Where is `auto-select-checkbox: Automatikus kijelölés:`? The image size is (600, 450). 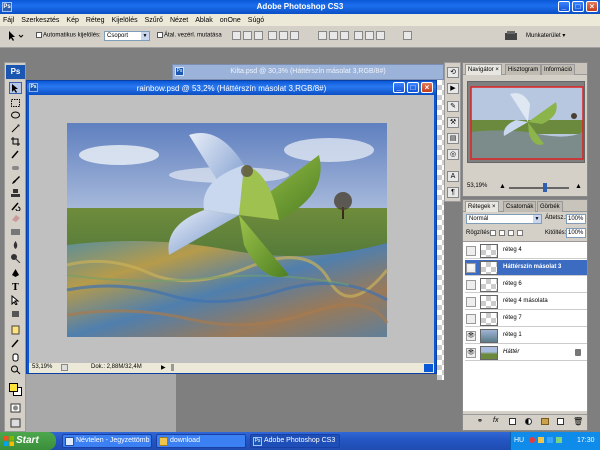 auto-select-checkbox: Automatikus kijelölés: is located at coordinates (68, 35).